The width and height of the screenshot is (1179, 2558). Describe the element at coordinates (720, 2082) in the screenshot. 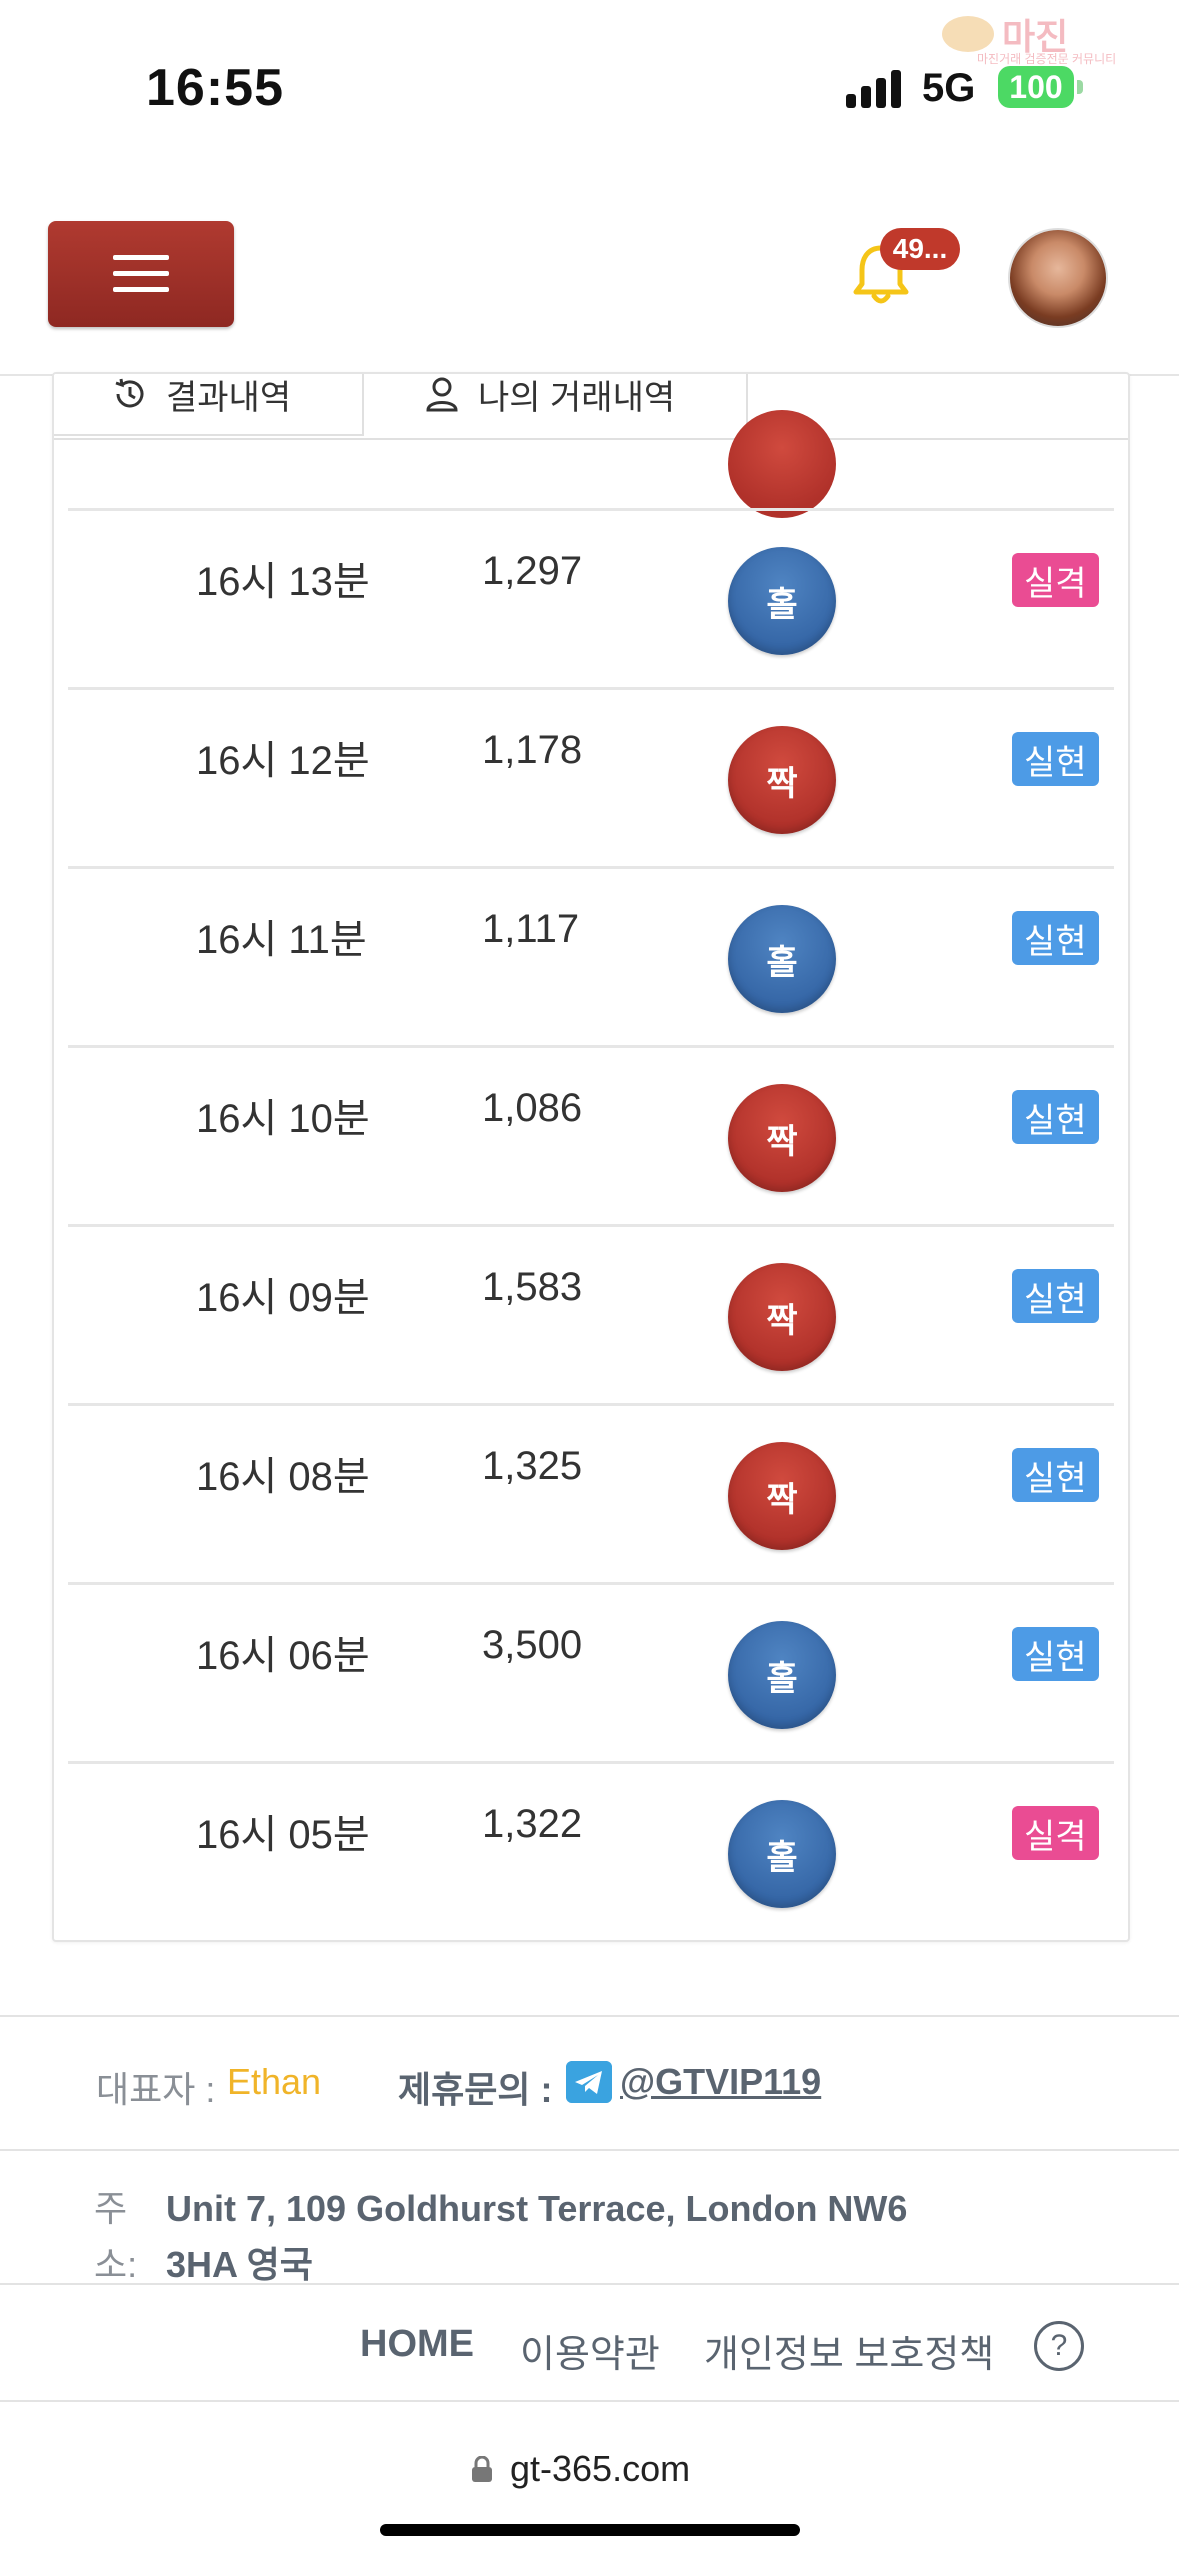

I see `telegram-link: @GTVIP119` at that location.